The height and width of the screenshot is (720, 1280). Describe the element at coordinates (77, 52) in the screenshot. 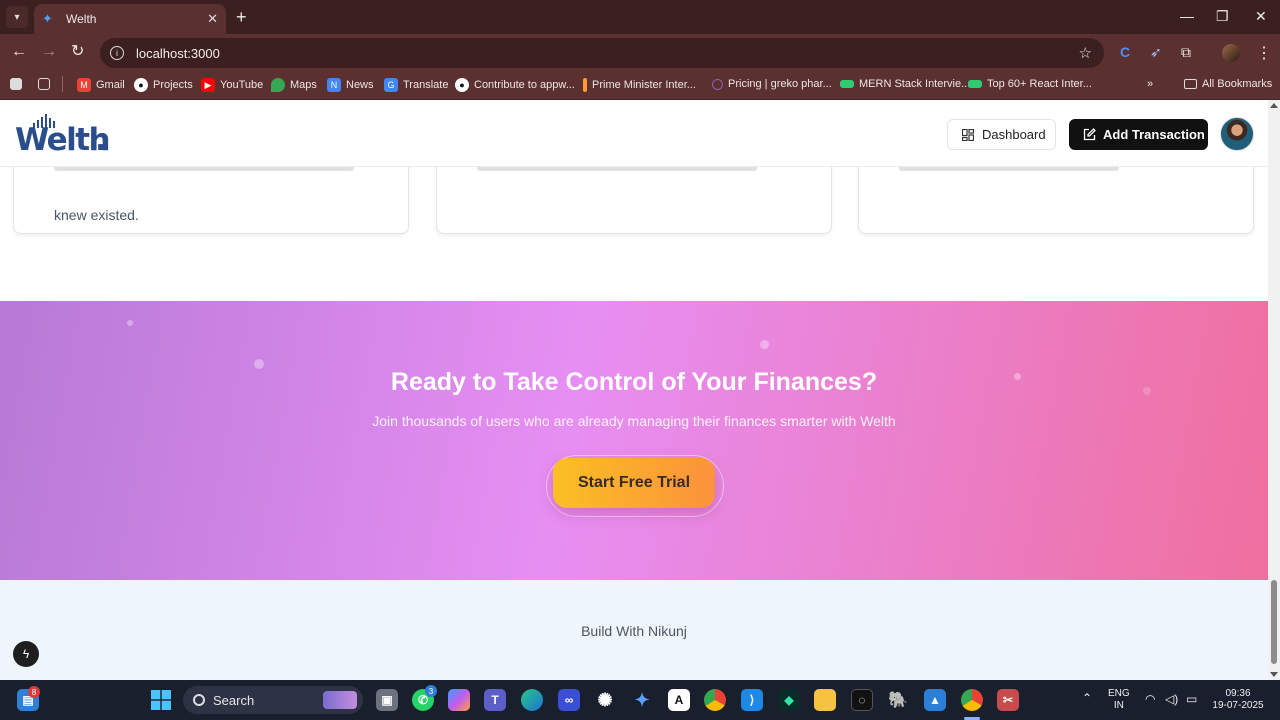

I see `reload-icon: ↻` at that location.